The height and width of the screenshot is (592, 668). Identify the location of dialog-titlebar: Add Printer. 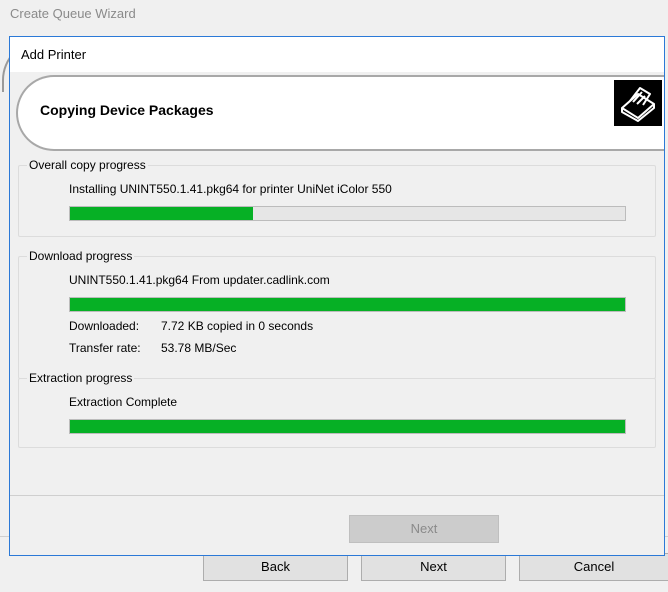
(337, 54).